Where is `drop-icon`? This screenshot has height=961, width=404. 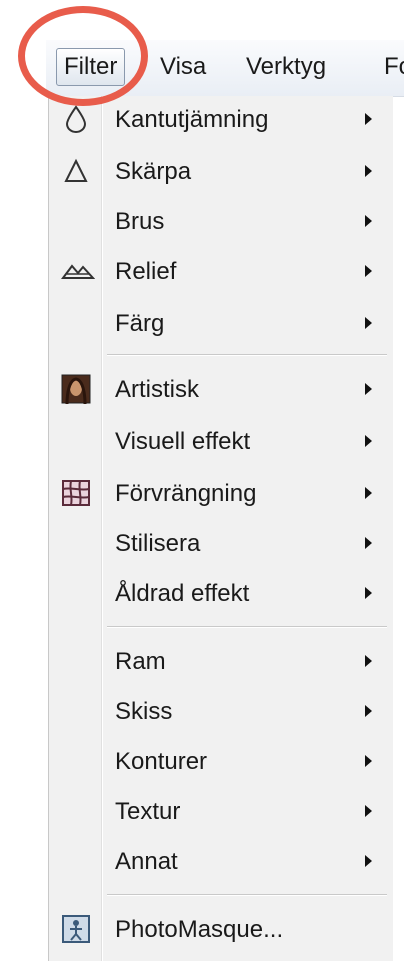
drop-icon is located at coordinates (76, 119).